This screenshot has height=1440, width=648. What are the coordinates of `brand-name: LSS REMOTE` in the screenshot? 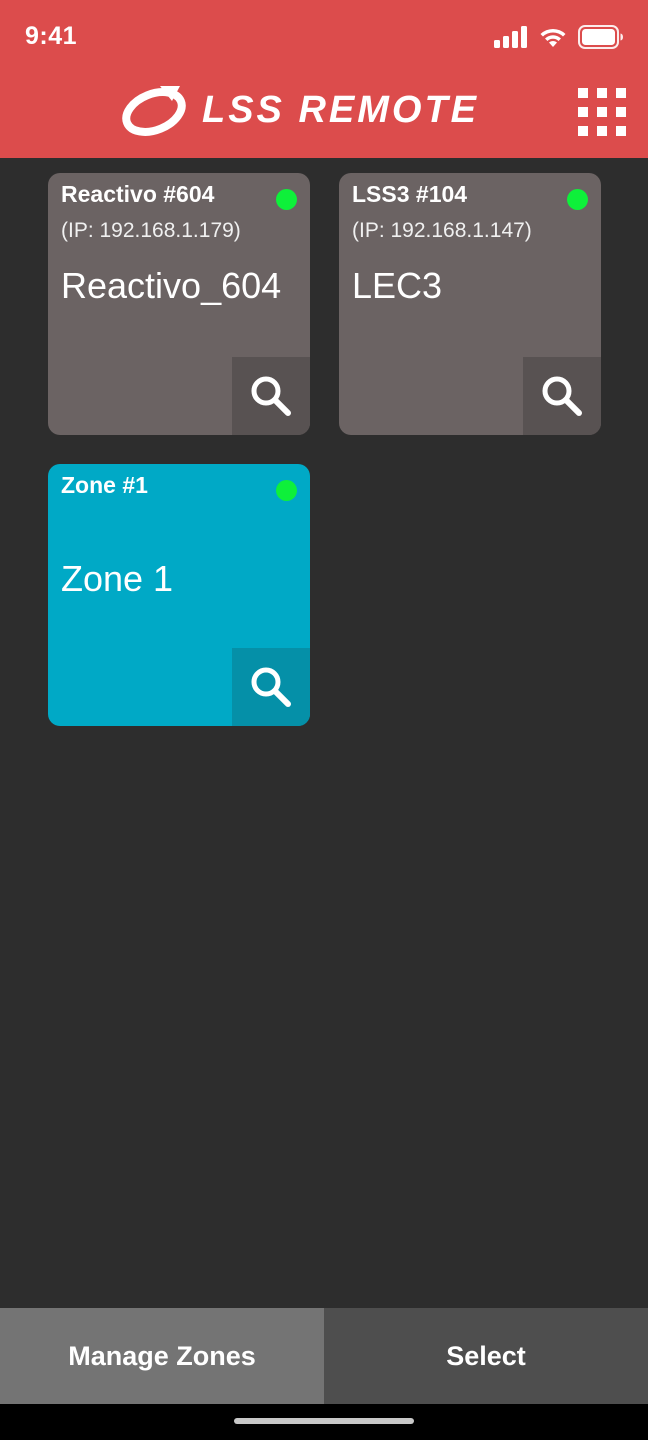 It's located at (341, 109).